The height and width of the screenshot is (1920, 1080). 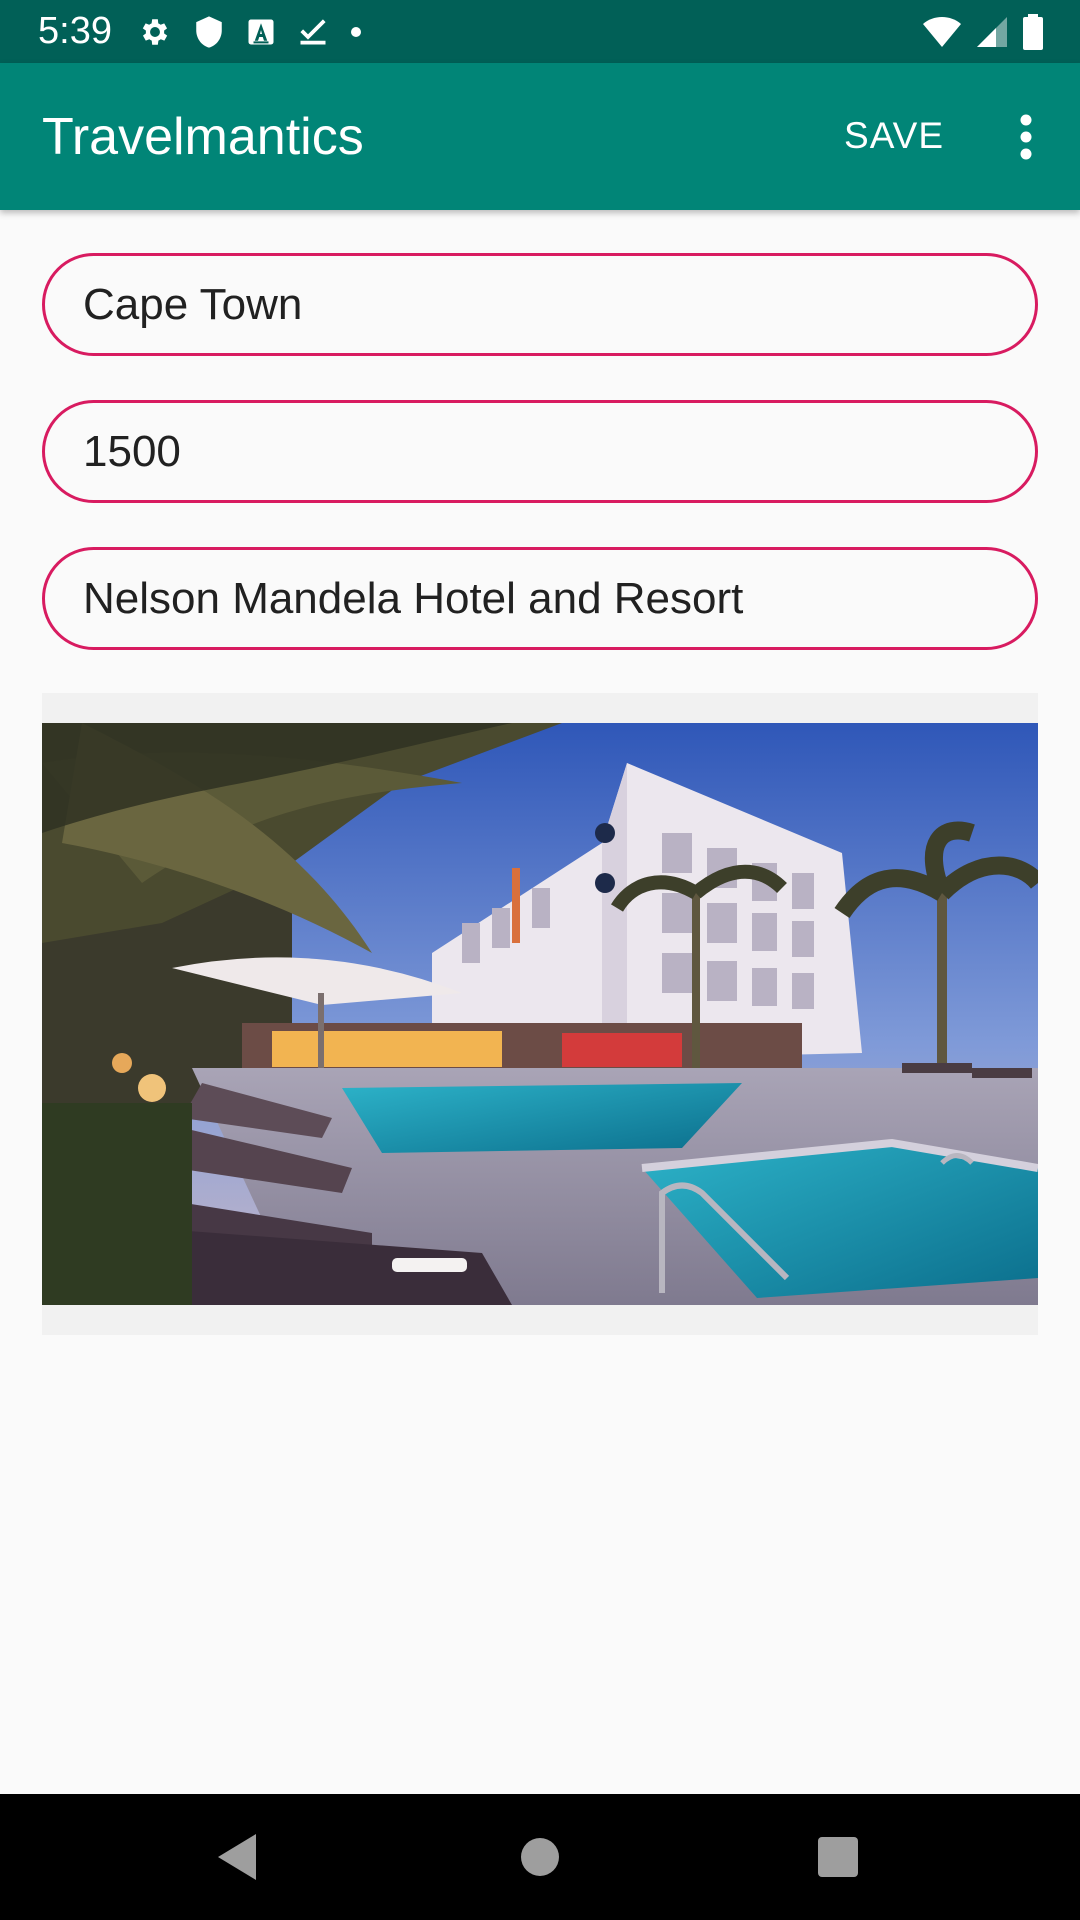 What do you see at coordinates (1026, 137) in the screenshot?
I see `more-vert-icon` at bounding box center [1026, 137].